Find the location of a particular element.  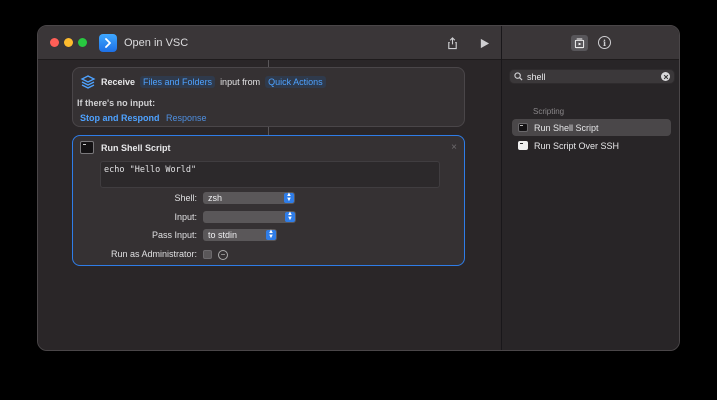

run-as-admin-checkbox is located at coordinates (207, 254).